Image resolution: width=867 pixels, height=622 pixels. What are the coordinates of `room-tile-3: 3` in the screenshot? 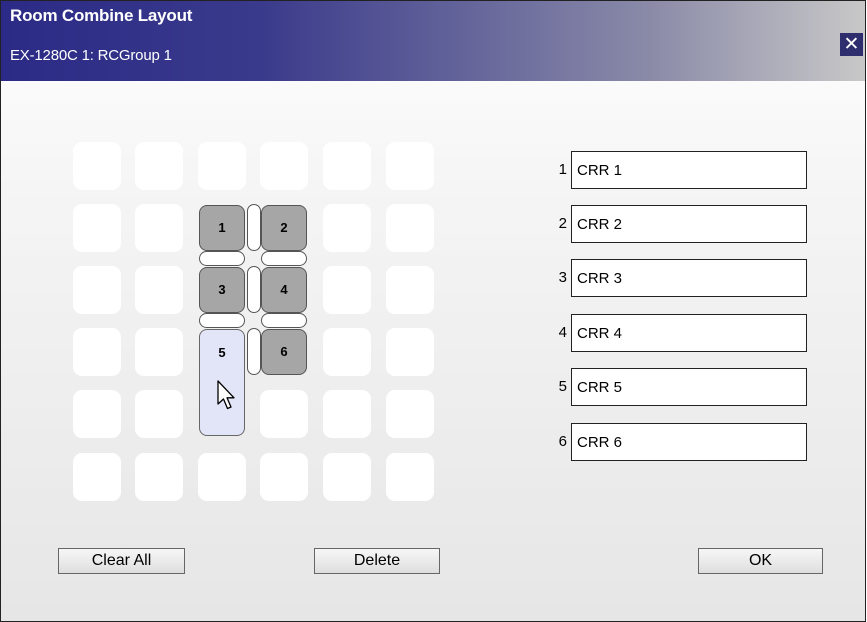 It's located at (222, 290).